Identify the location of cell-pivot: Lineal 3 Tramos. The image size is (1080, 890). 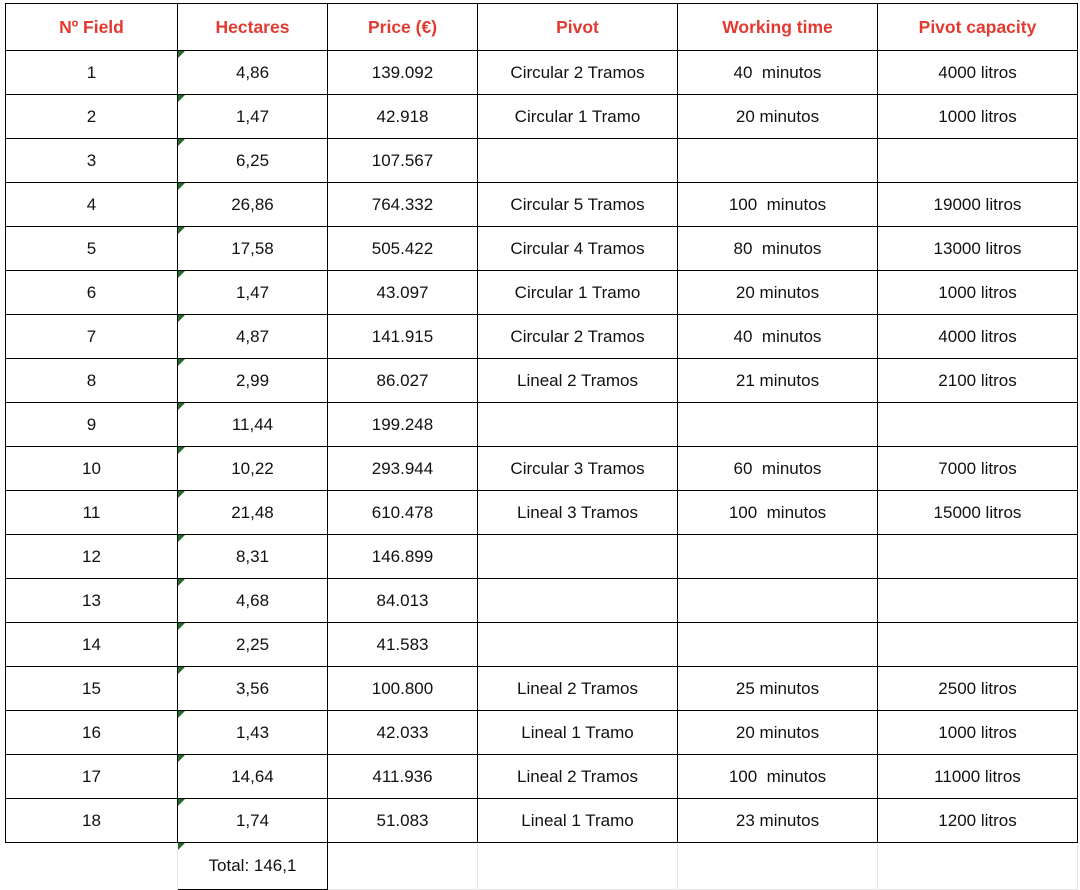
(577, 512).